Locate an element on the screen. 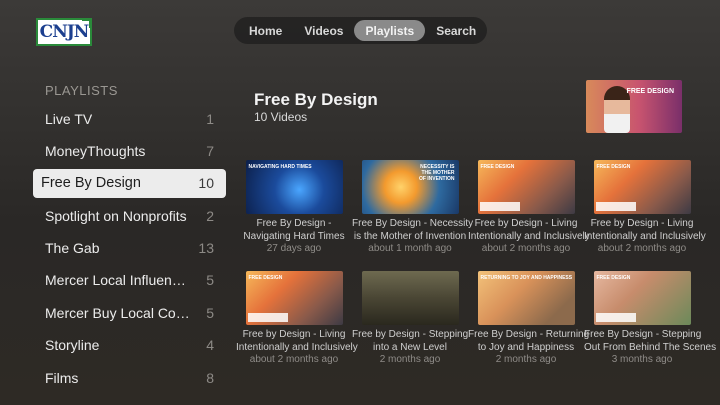  sidebar-item-free-by-design: Free By Design 10 is located at coordinates (129, 183).